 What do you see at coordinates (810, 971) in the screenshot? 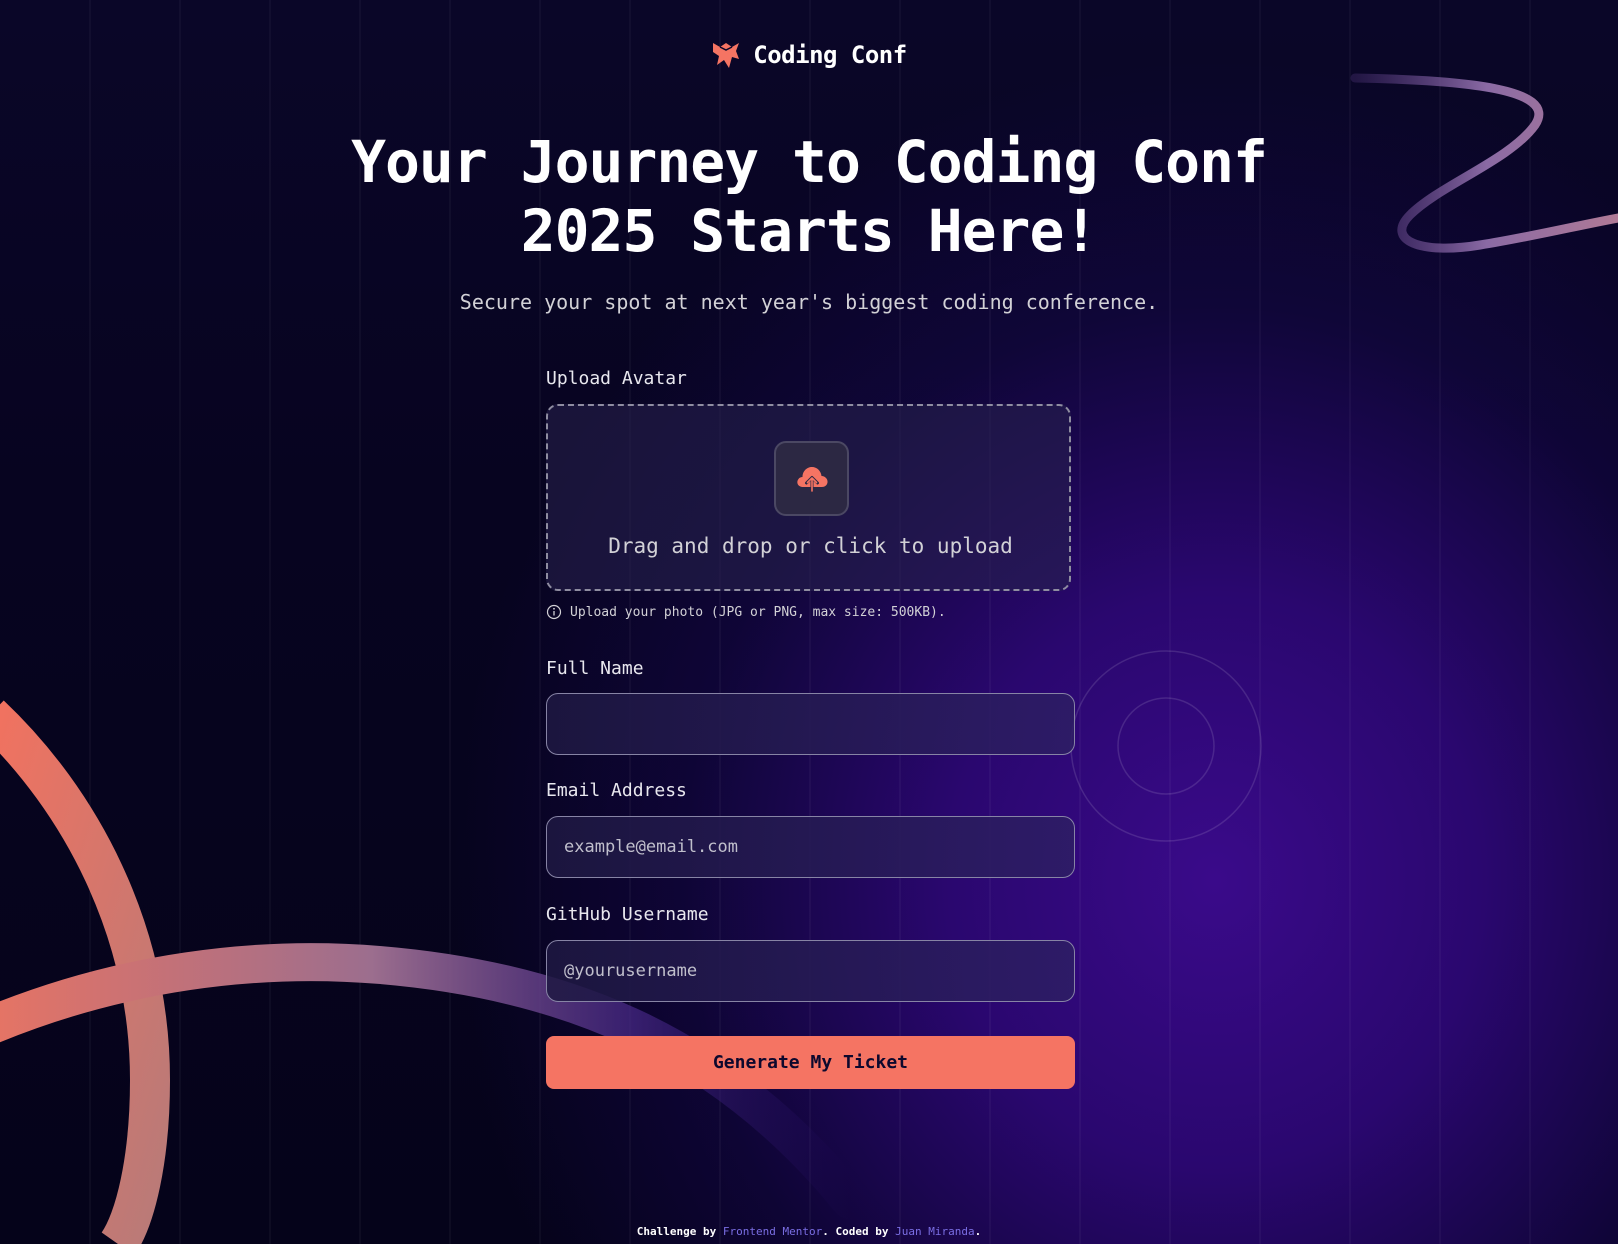
I see `github-username-input` at bounding box center [810, 971].